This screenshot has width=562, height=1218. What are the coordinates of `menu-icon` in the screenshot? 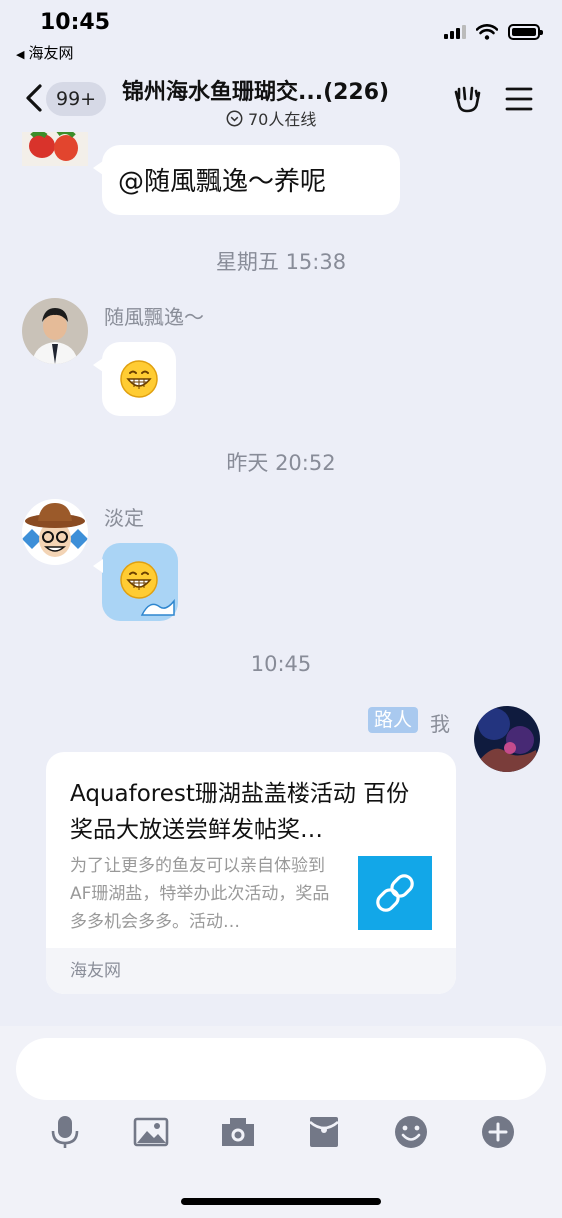 It's located at (519, 99).